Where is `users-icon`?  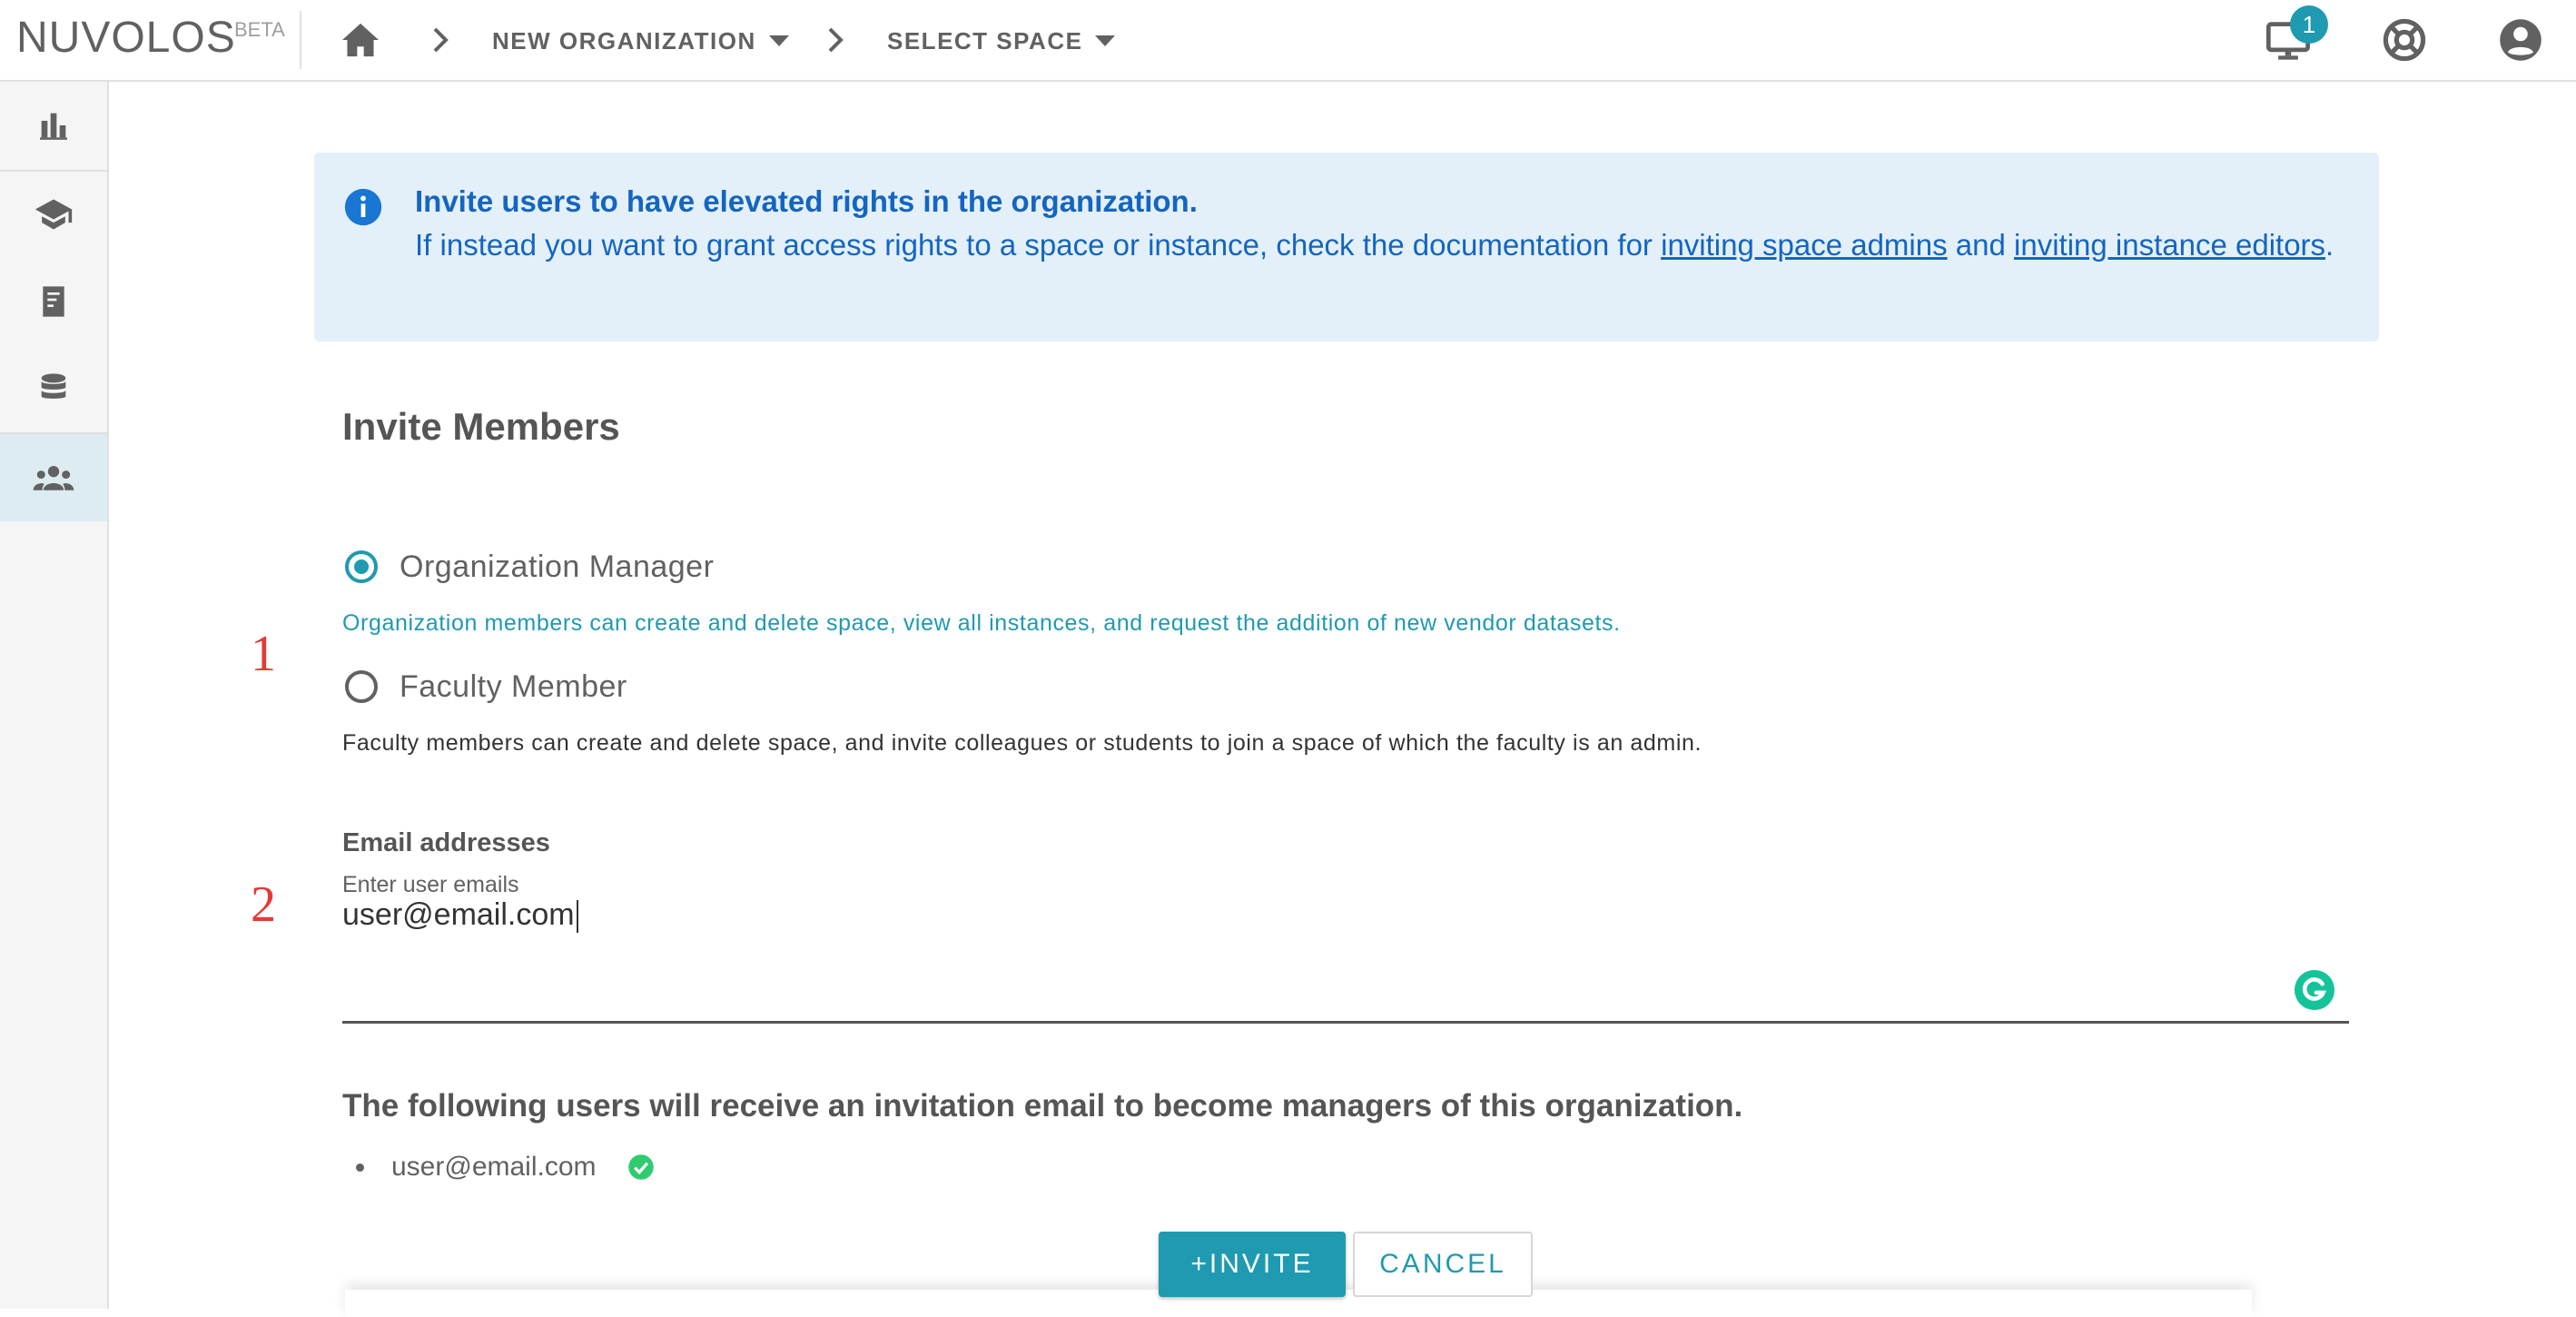 users-icon is located at coordinates (53, 477).